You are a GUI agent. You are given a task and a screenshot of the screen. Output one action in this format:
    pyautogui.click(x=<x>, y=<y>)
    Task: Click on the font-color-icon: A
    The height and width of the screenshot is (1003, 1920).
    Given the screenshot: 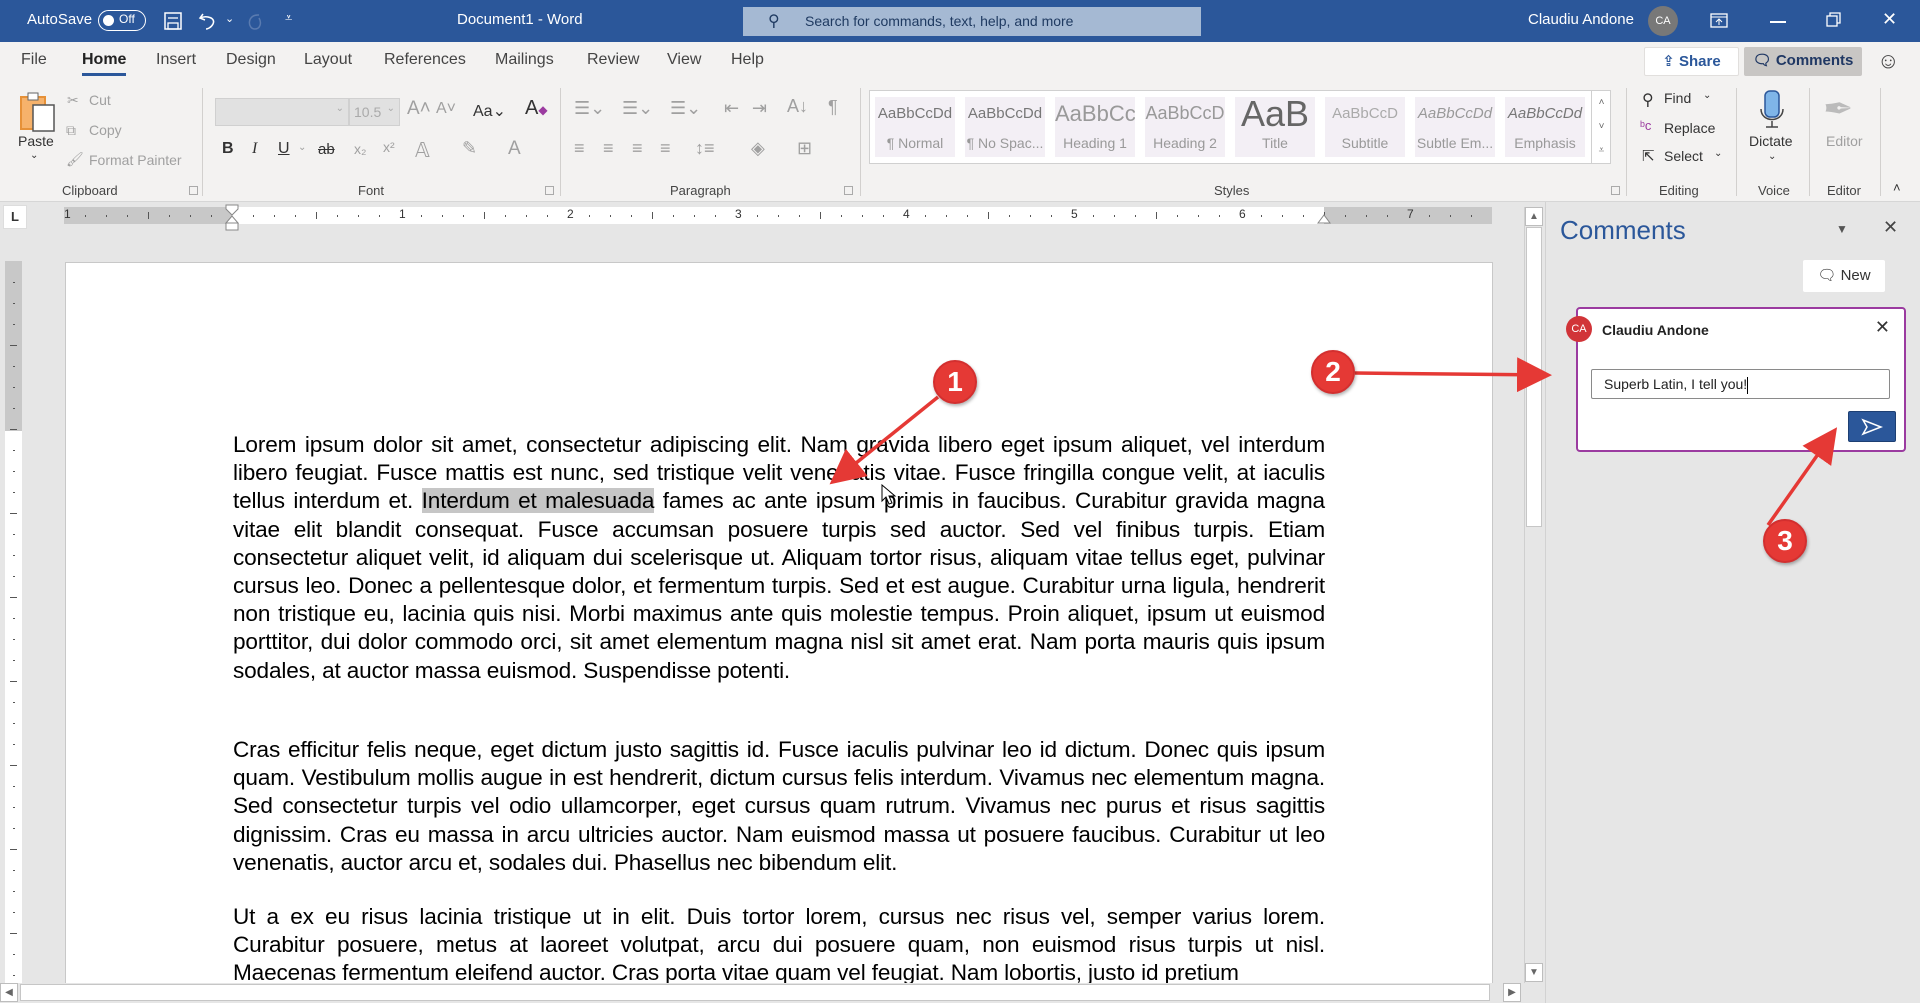 What is the action you would take?
    pyautogui.click(x=514, y=149)
    